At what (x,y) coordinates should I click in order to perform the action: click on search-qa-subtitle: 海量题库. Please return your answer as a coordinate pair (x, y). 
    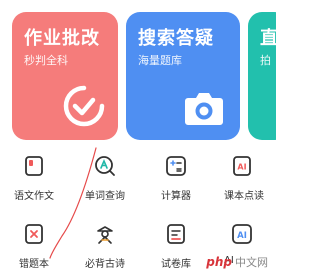
    Looking at the image, I should click on (160, 60).